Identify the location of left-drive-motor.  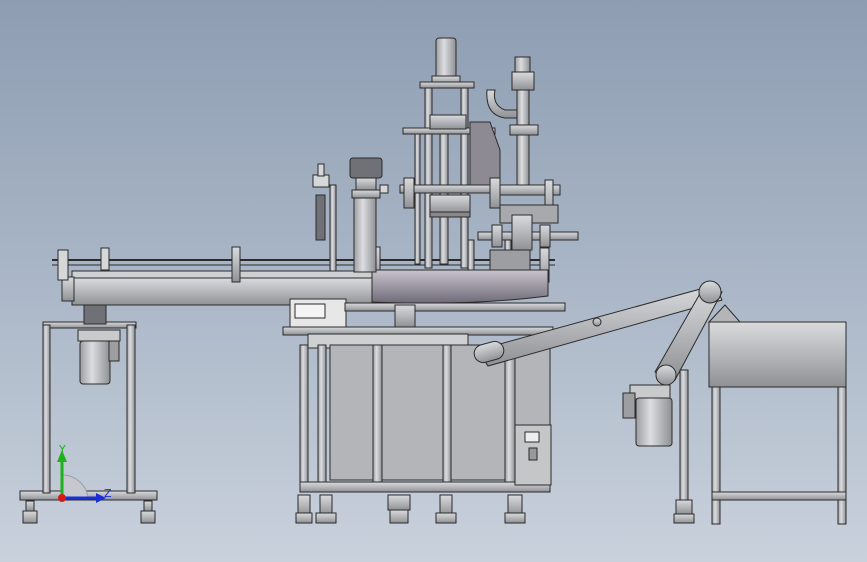
(99, 343).